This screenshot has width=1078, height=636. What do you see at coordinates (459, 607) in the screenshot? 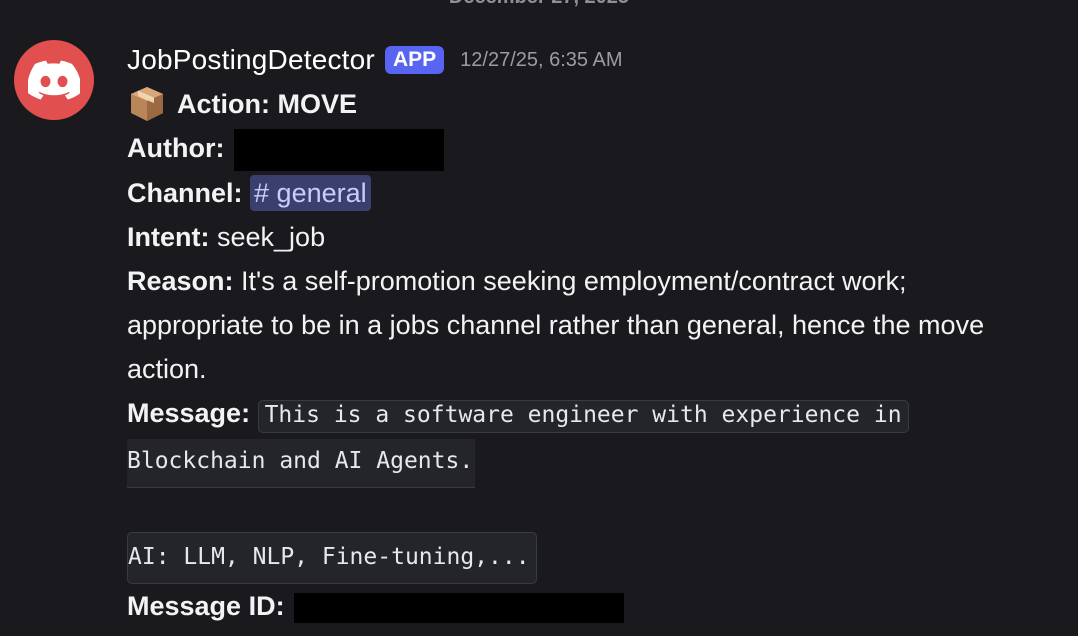
I see `redacted-message-id` at bounding box center [459, 607].